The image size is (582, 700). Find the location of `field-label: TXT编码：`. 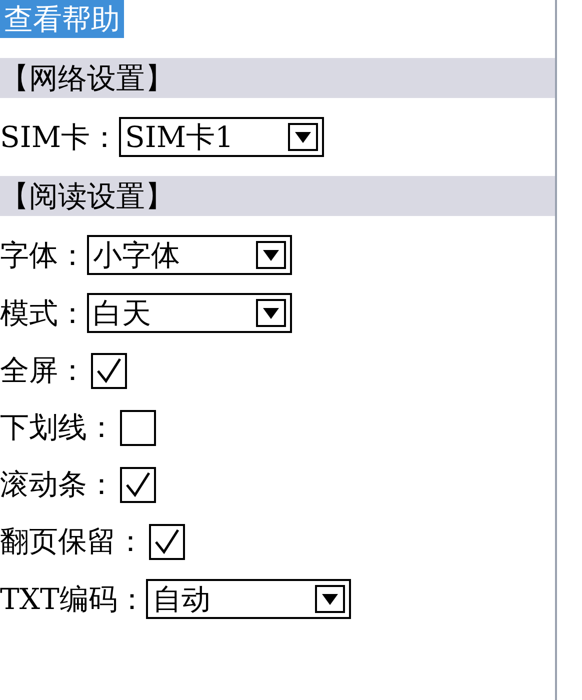

field-label: TXT编码： is located at coordinates (73, 599).